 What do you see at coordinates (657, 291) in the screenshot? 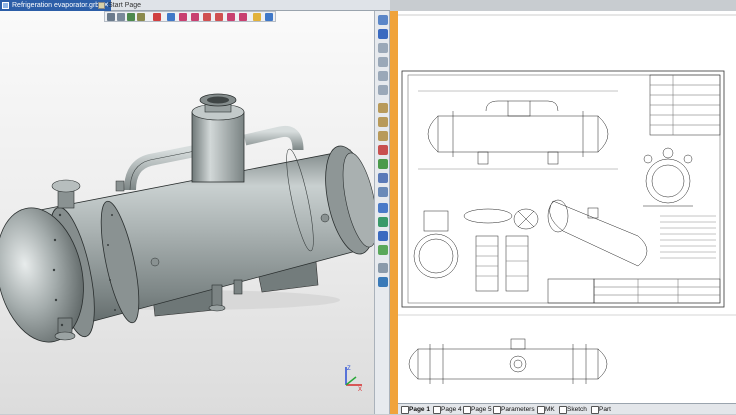
I see `title-block` at bounding box center [657, 291].